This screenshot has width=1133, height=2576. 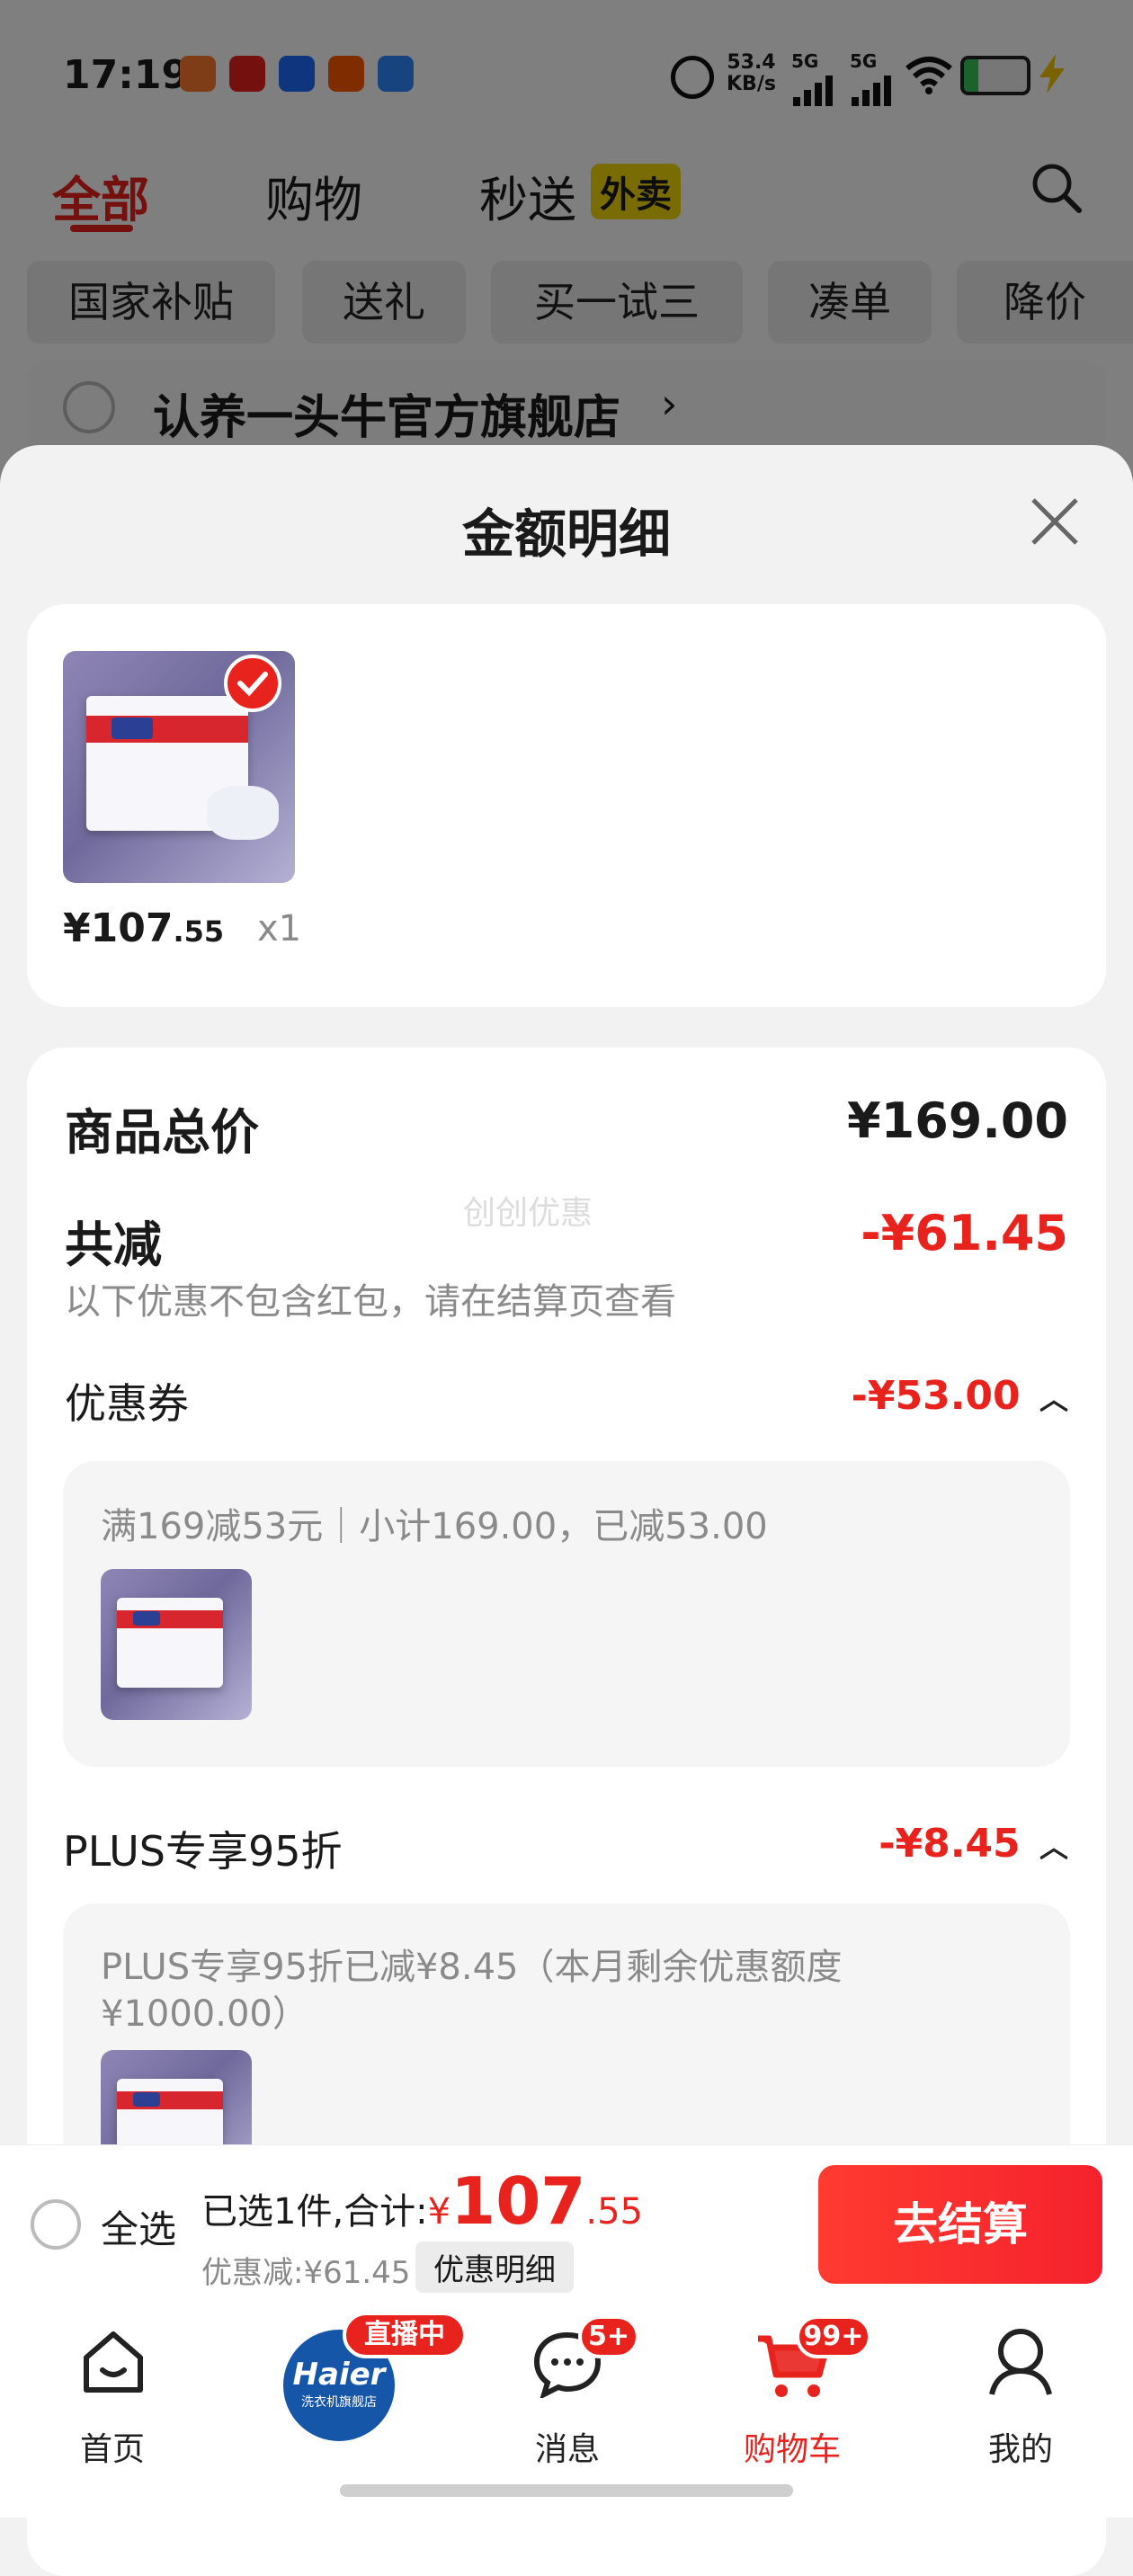 I want to click on item-price: ¥107.55, so click(x=143, y=928).